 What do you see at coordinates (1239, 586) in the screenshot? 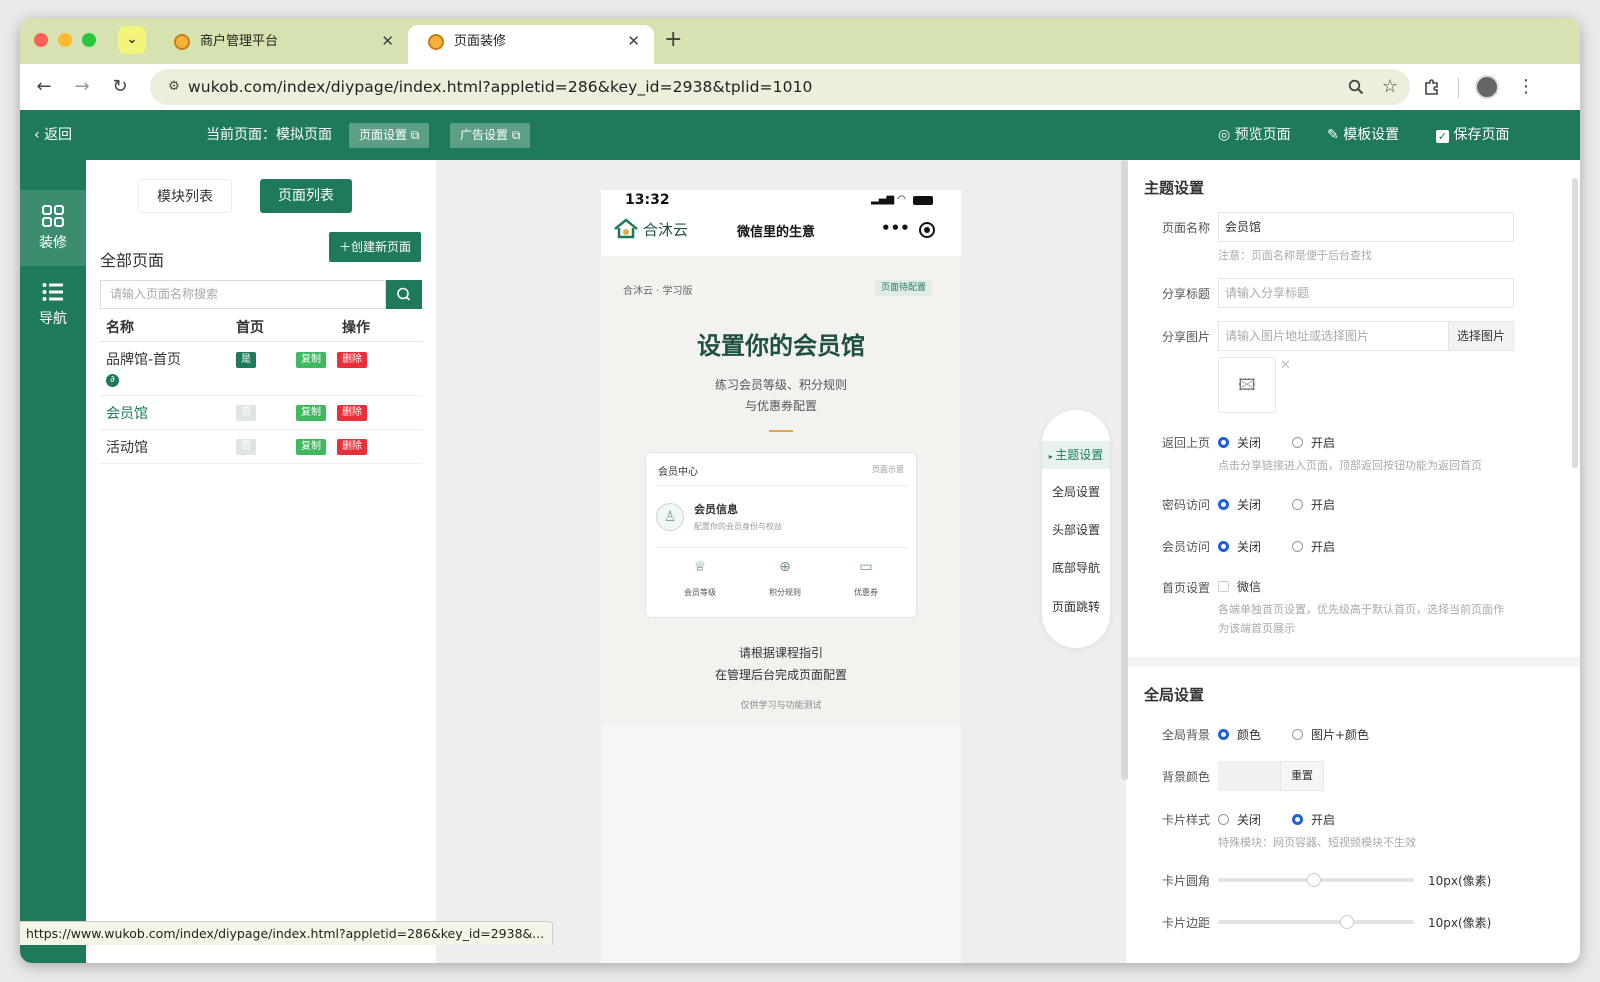
I see `home-wechat-checkbox: 微信` at bounding box center [1239, 586].